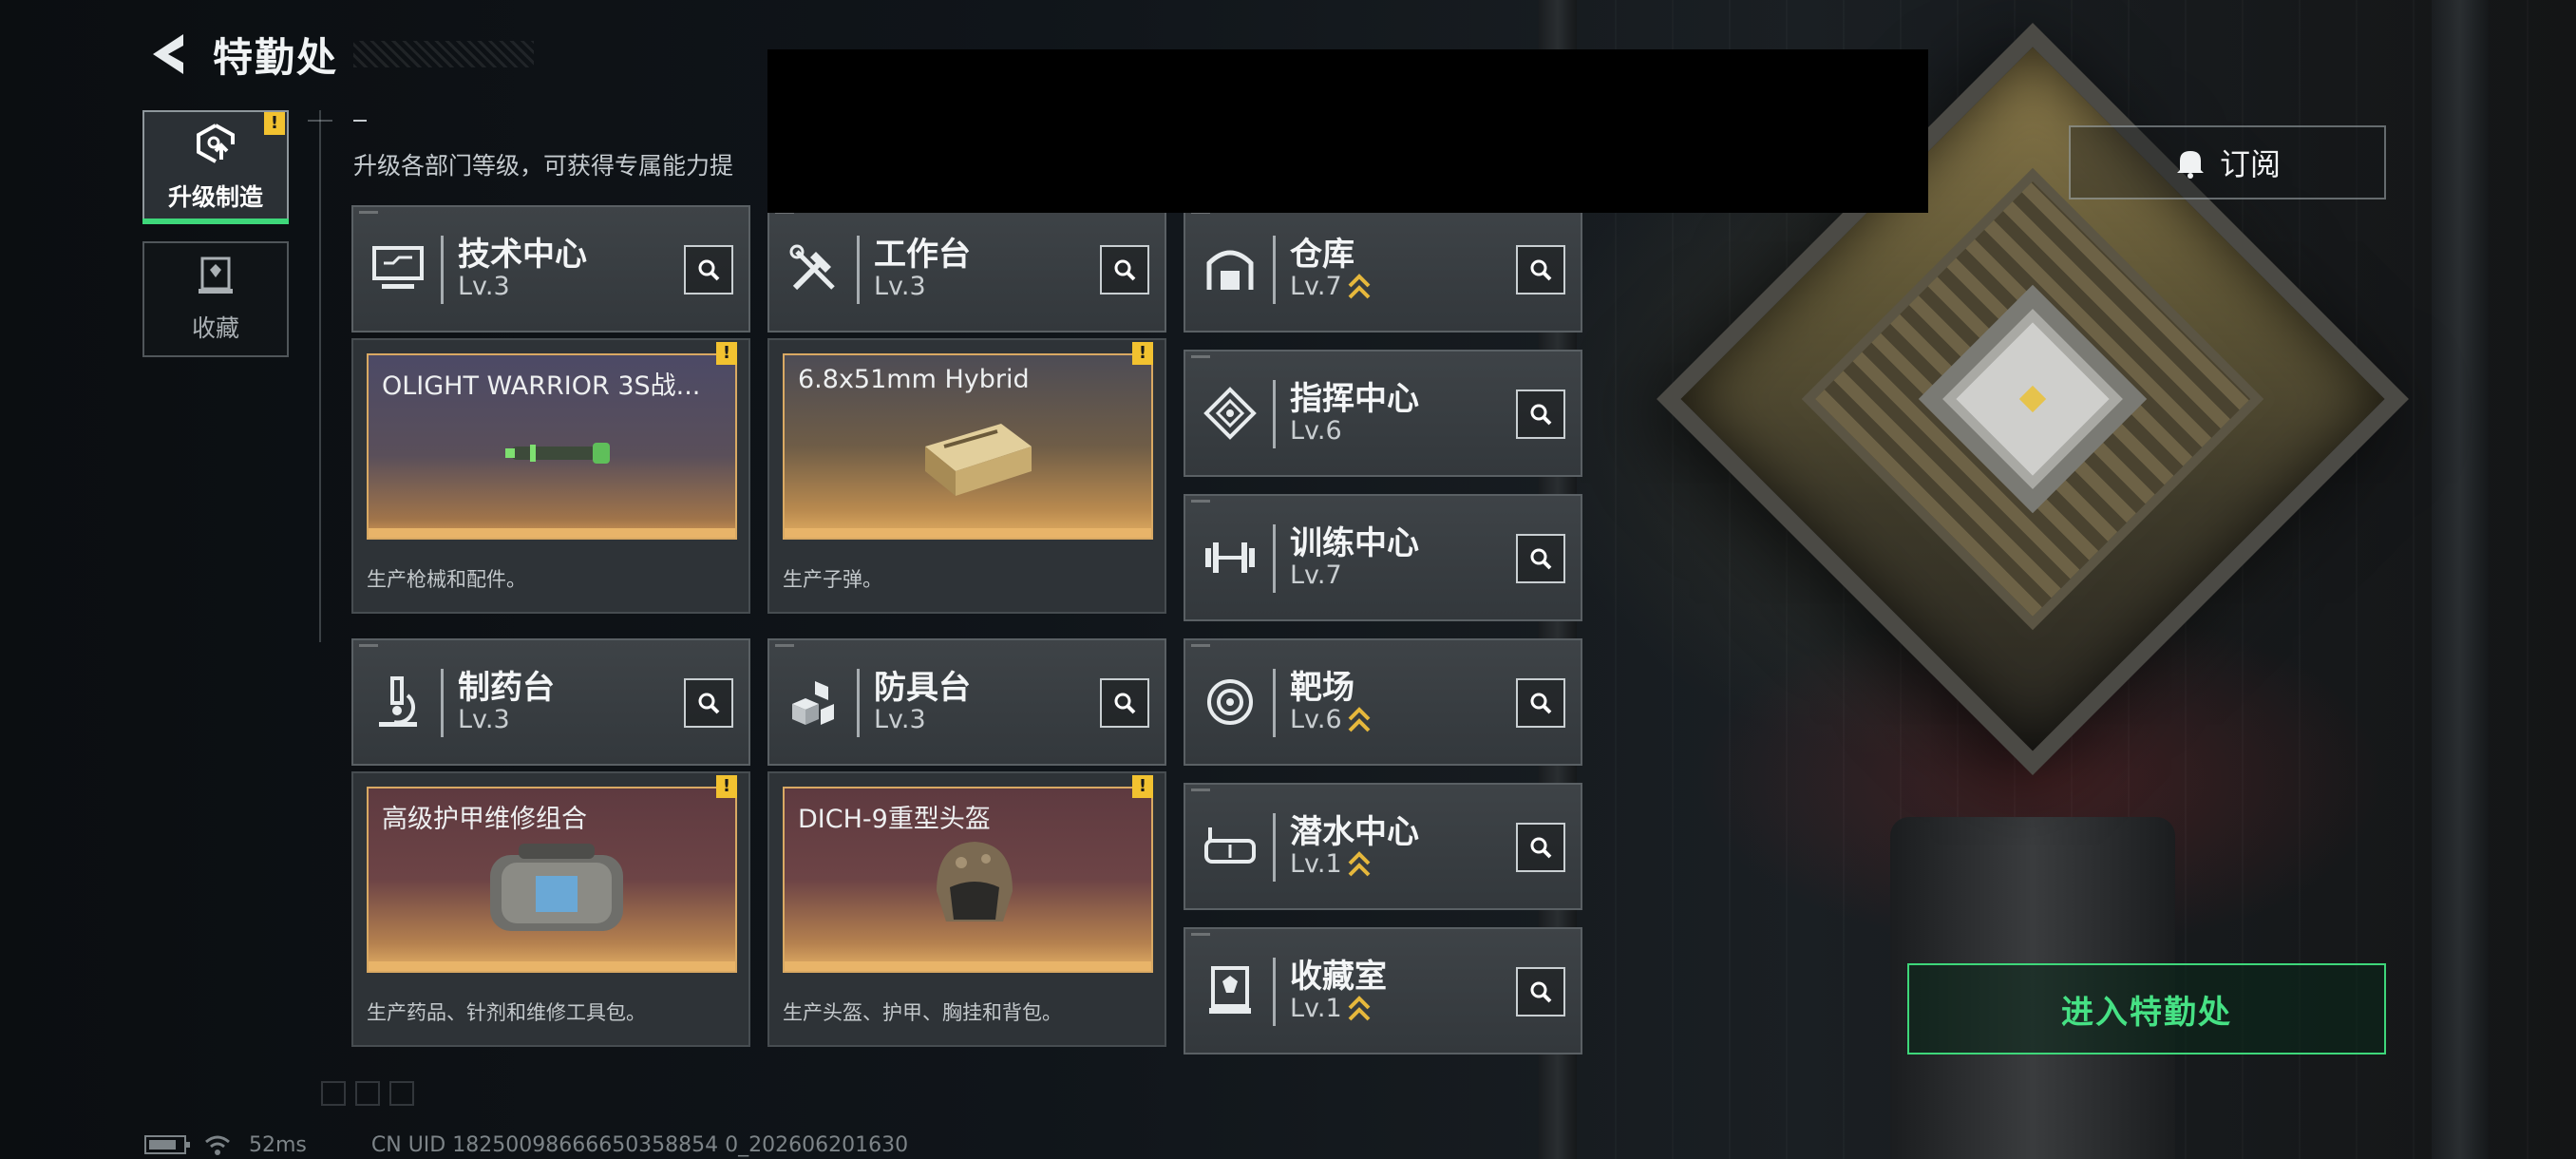 This screenshot has height=1159, width=2576. I want to click on dept-card-collection-room: 收藏室 Lv.1, so click(1383, 990).